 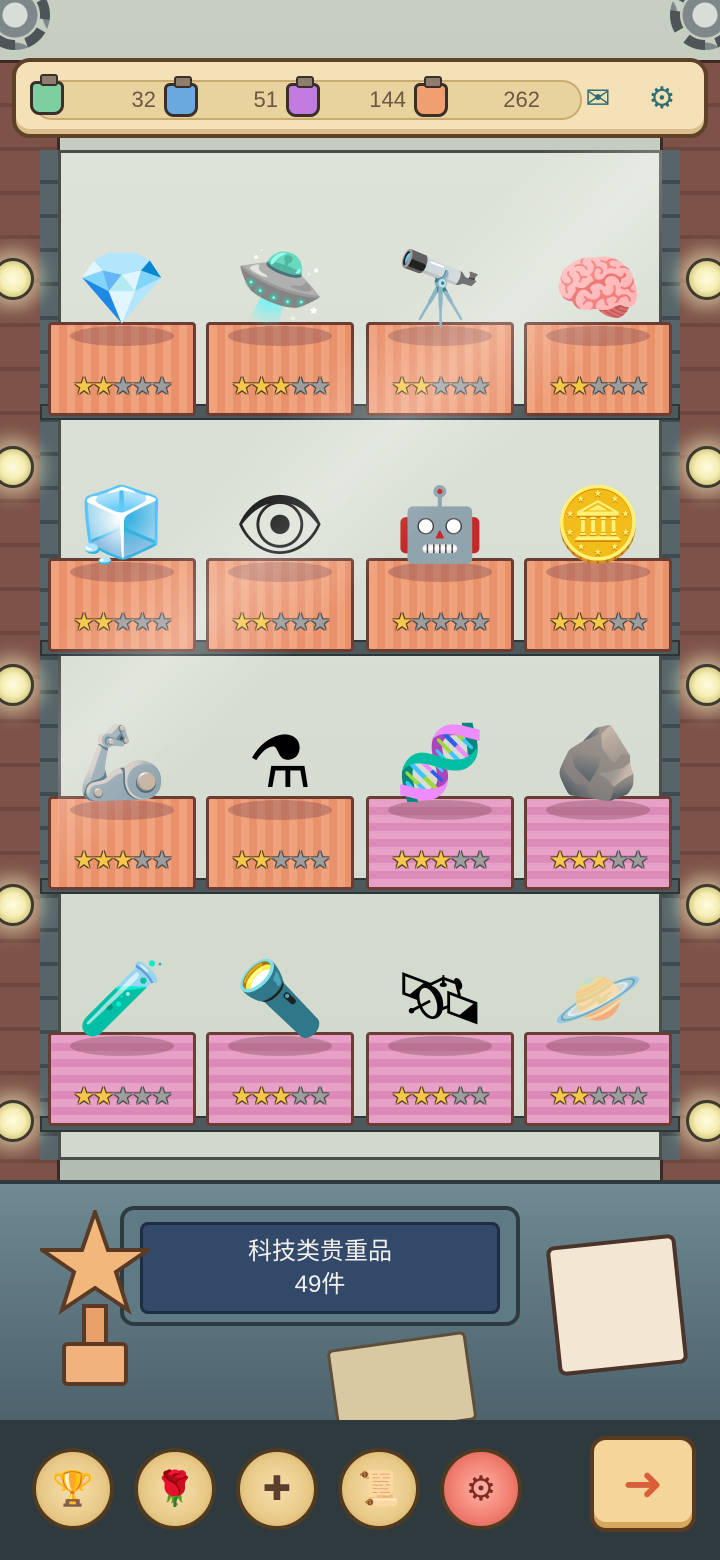 I want to click on collection-slot: 🪙 ★★★★★, so click(x=598, y=529).